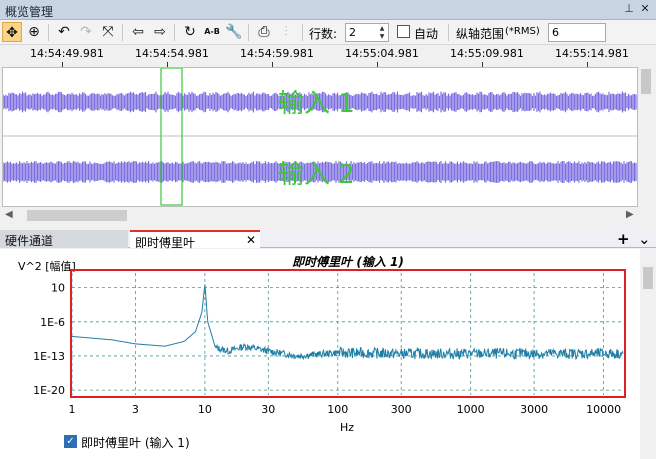 This screenshot has width=656, height=459. Describe the element at coordinates (47, 266) in the screenshot. I see `y-axis-label: V^2 [幅值]` at that location.